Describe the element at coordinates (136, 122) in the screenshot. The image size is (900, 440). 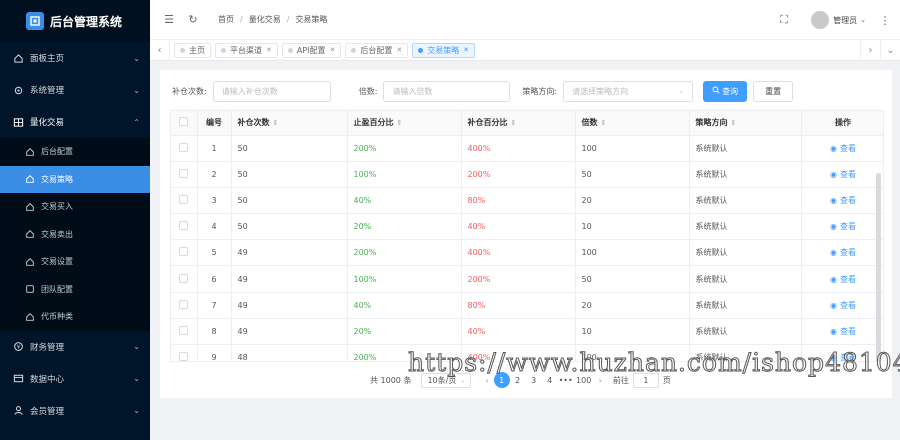
I see `chevron-up-icon: ⌃` at that location.